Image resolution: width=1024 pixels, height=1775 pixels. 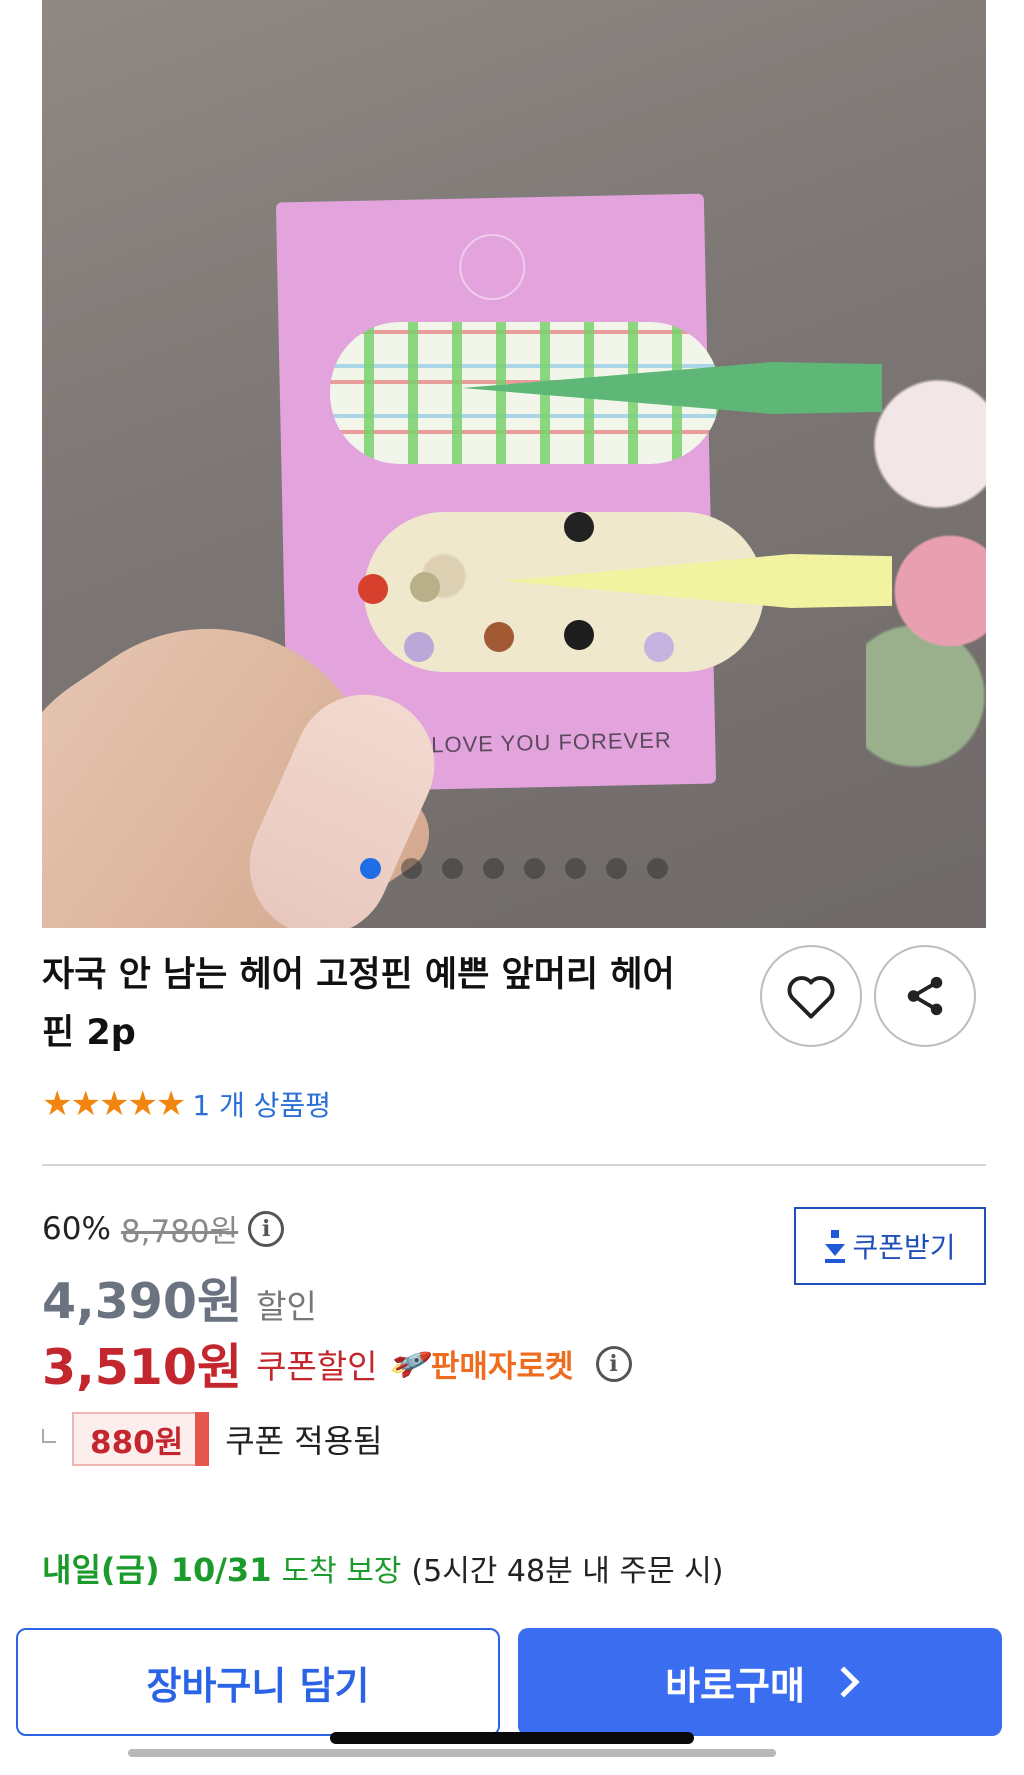 I want to click on share-icon, so click(x=925, y=996).